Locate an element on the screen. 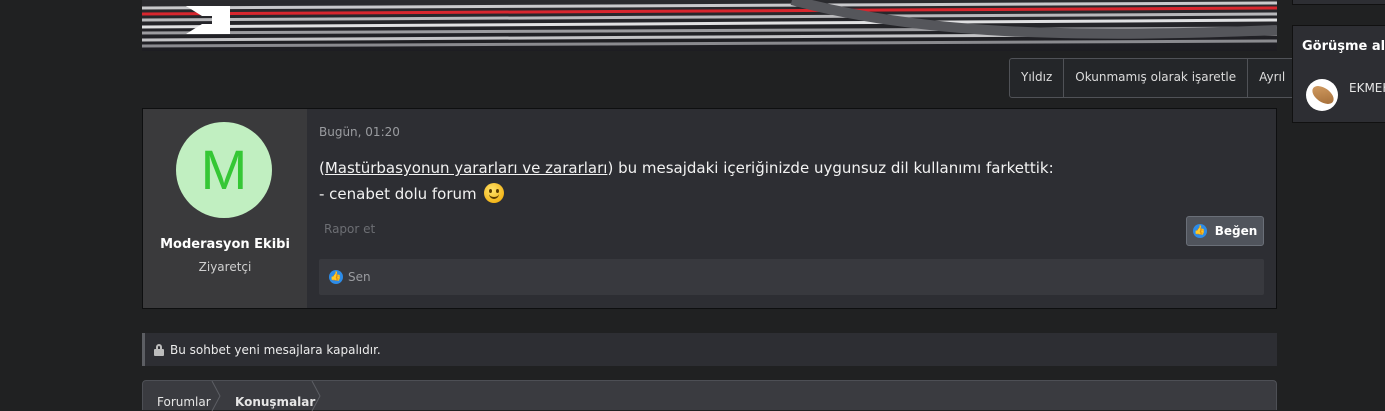 The width and height of the screenshot is (1385, 411). sidebar-block-edge is located at coordinates (1338, 2).